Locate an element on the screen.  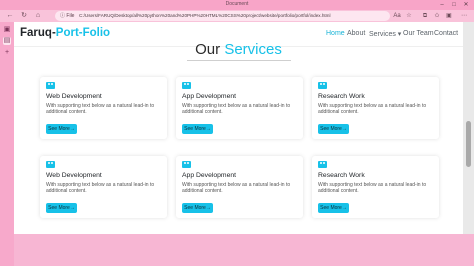
add-tab-icon: + is located at coordinates (7, 53).